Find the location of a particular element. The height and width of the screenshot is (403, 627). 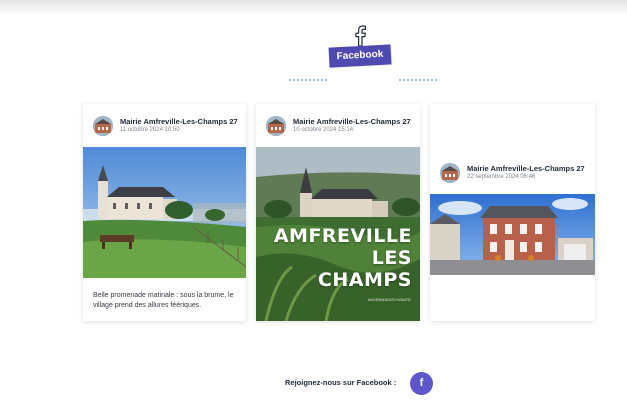

section-title: Facebook is located at coordinates (360, 56).